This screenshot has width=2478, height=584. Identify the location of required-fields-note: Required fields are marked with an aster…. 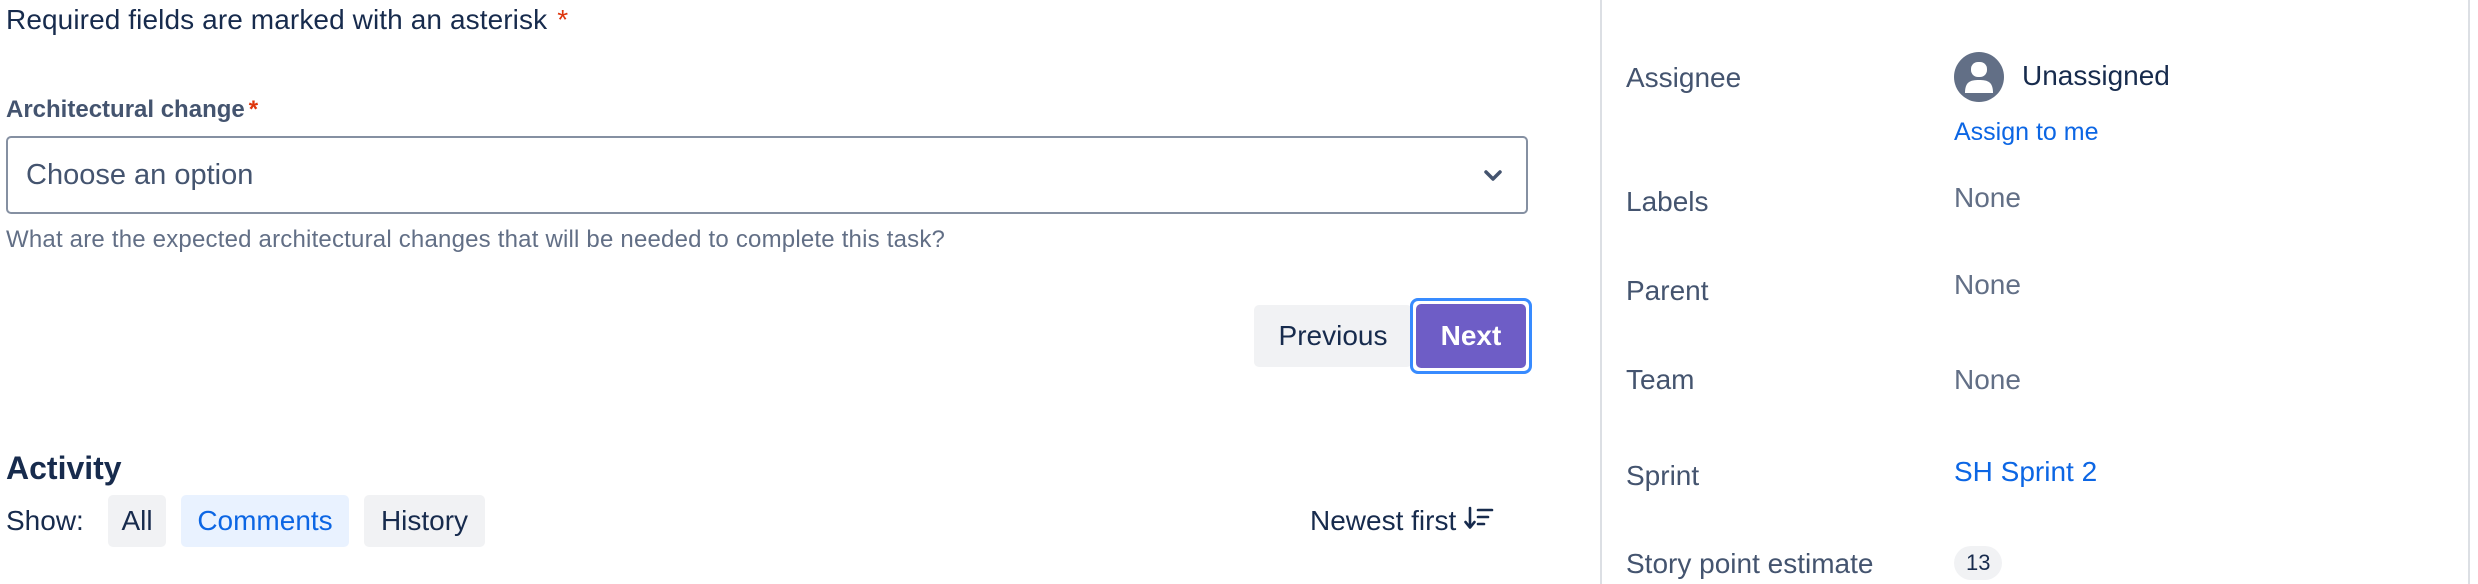
(287, 20).